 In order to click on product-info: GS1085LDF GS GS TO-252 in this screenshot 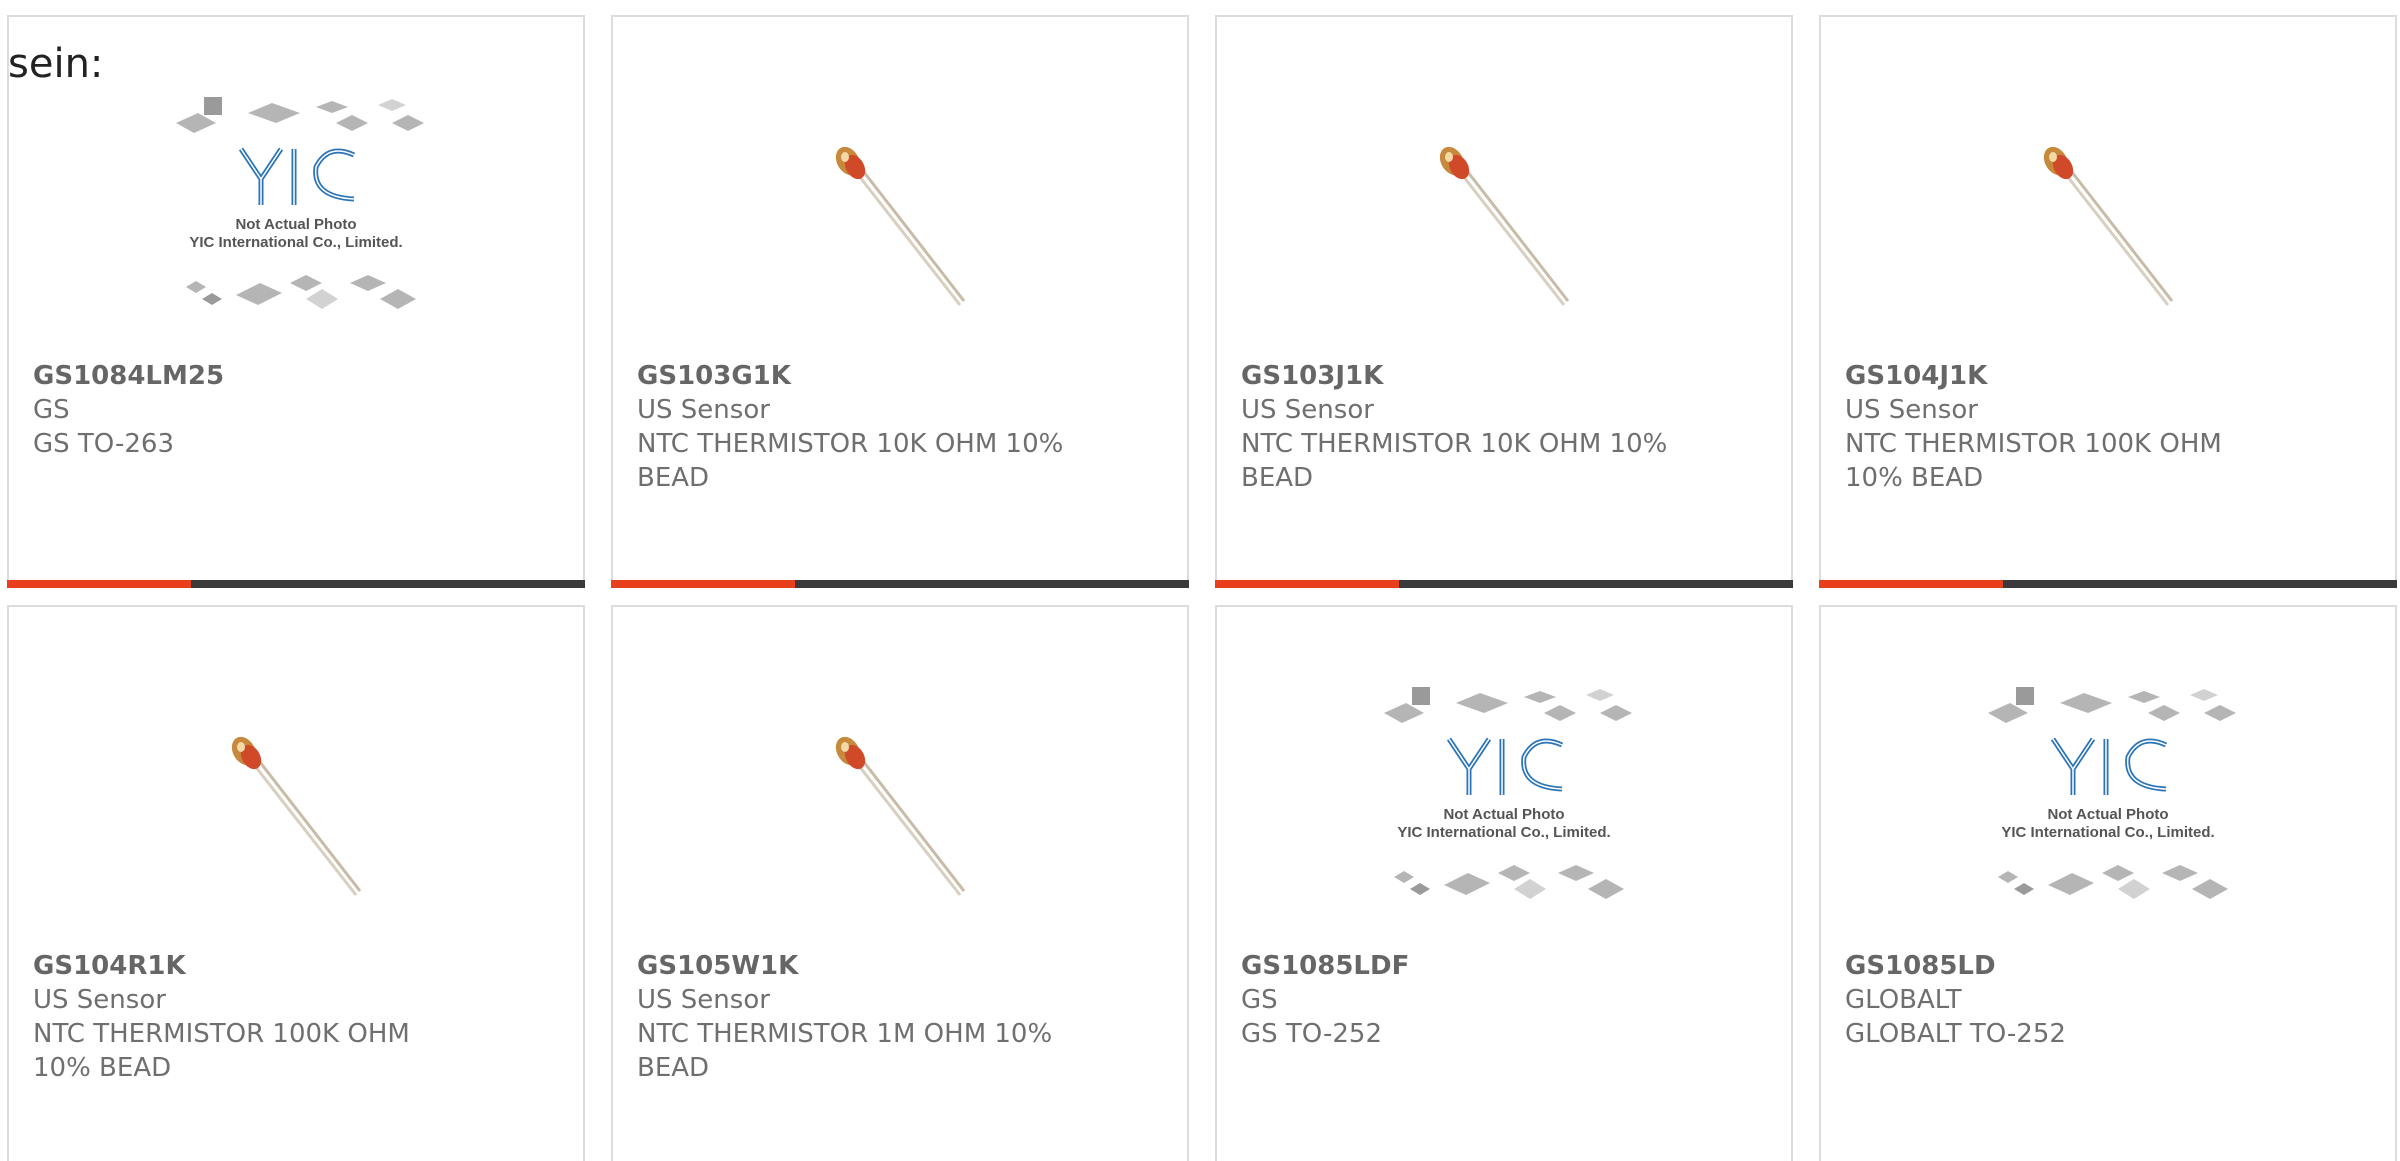, I will do `click(1504, 1000)`.